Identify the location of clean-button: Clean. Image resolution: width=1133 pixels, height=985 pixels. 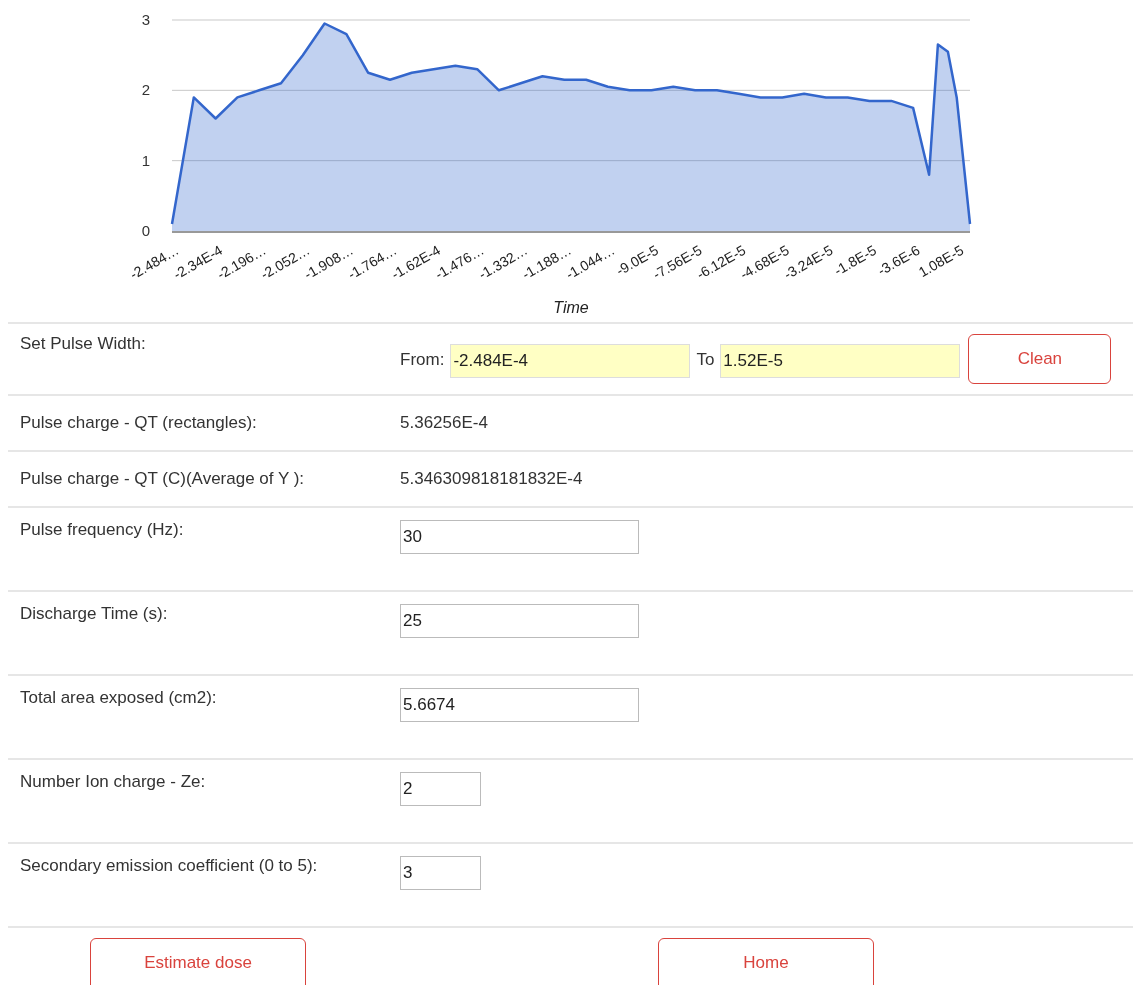
(1040, 359).